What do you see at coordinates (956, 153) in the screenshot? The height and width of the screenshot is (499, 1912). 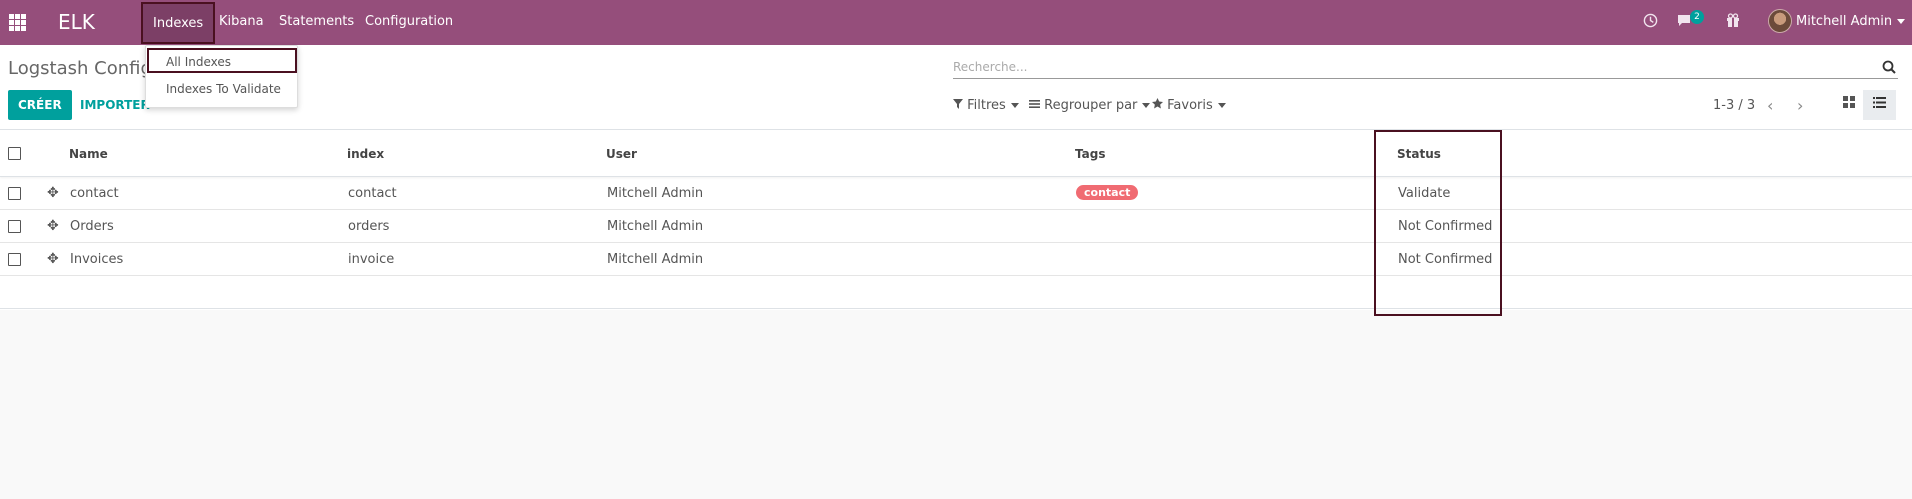 I see `table-header-row: Name index User Tags Status` at bounding box center [956, 153].